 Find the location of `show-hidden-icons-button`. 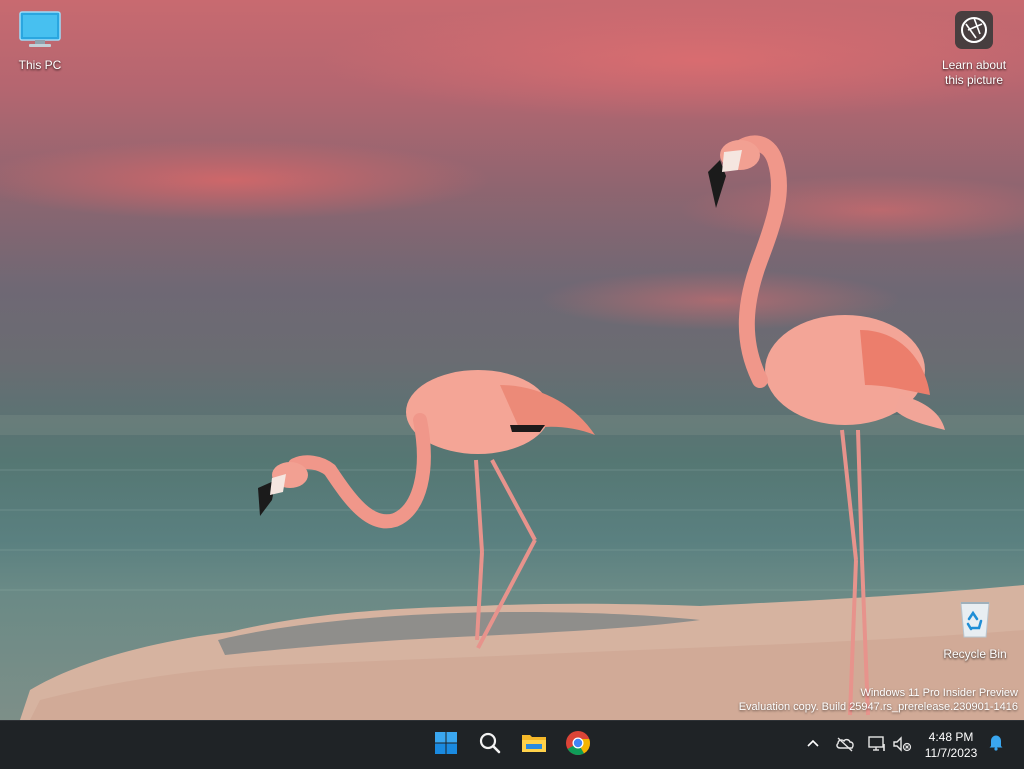

show-hidden-icons-button is located at coordinates (813, 744).